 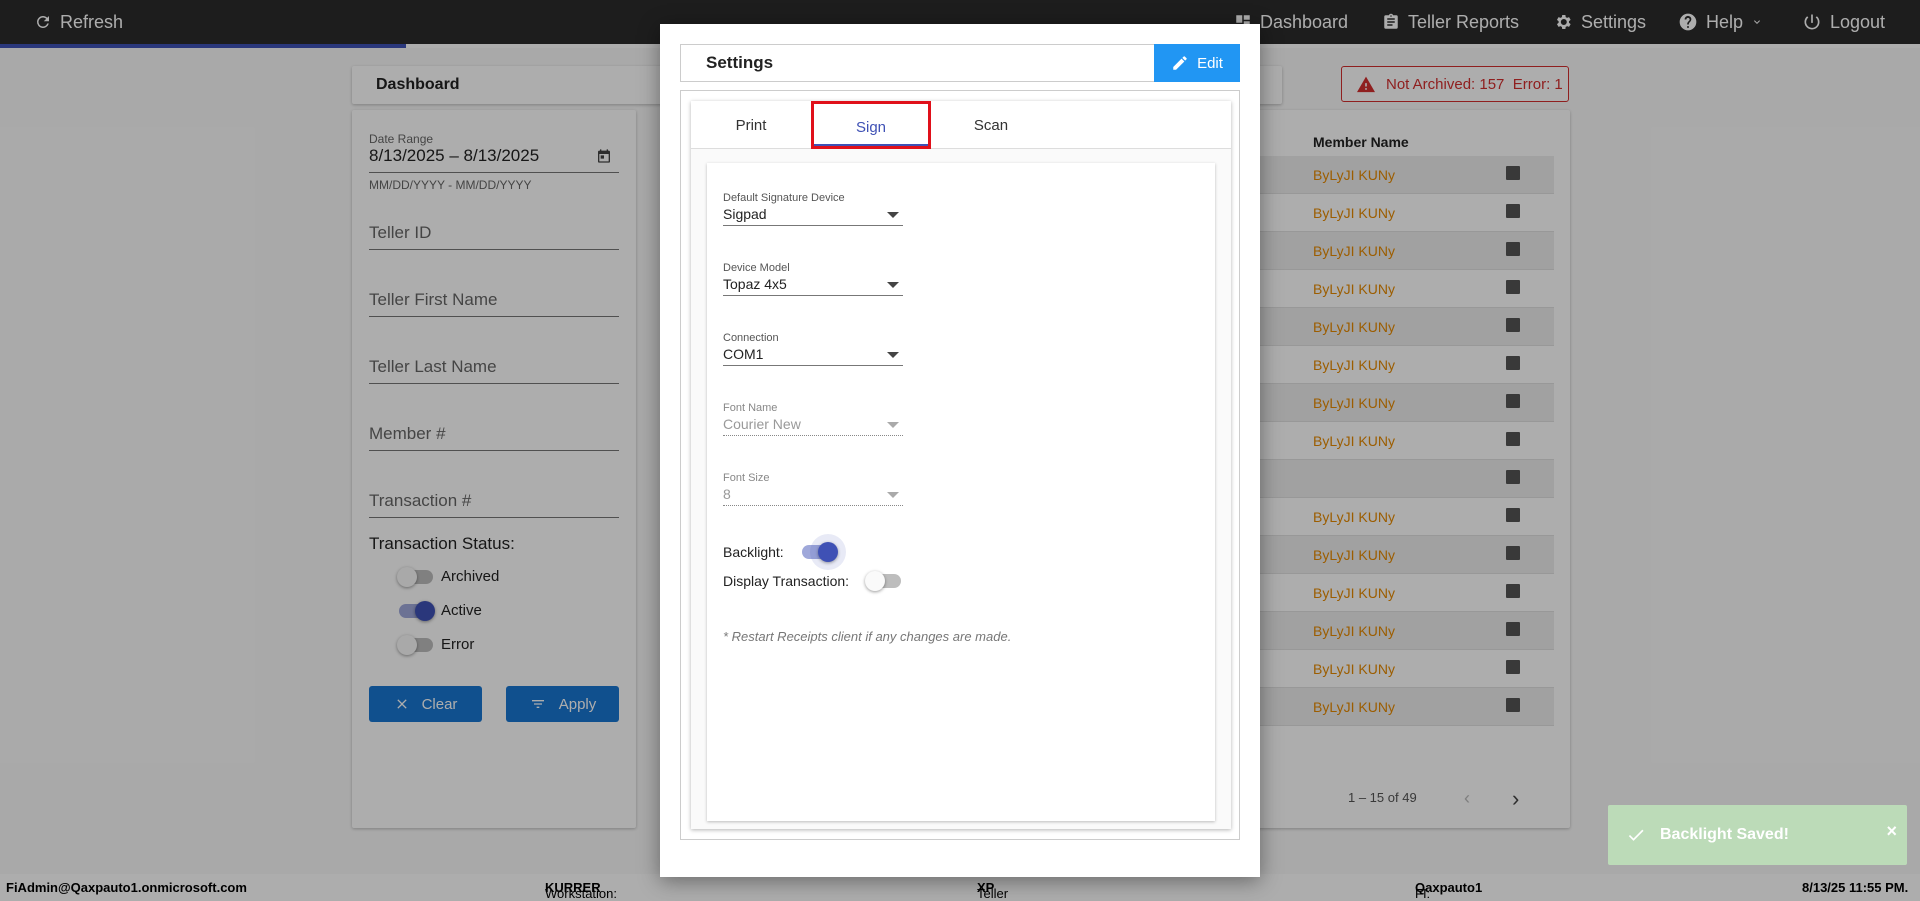 I want to click on settings-dialog-title: Settings, so click(x=740, y=62).